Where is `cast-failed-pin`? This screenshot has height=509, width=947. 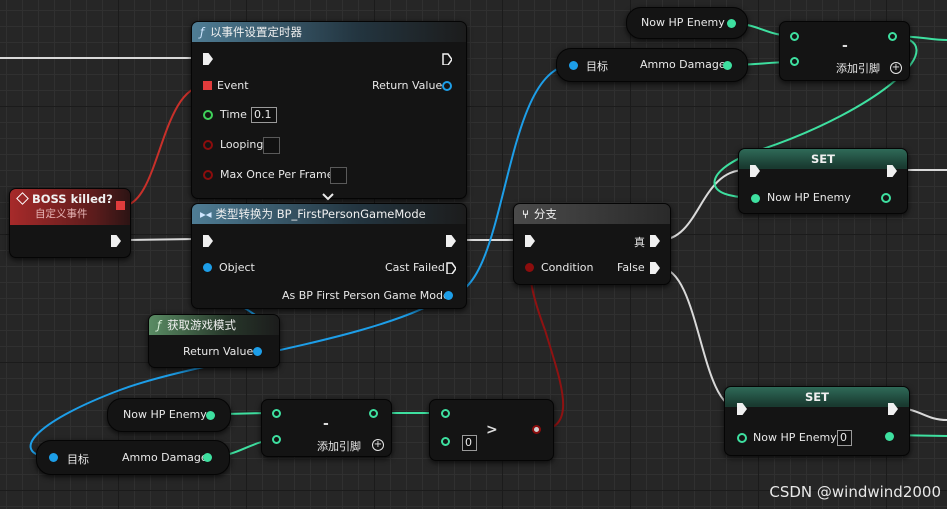
cast-failed-pin is located at coordinates (451, 268).